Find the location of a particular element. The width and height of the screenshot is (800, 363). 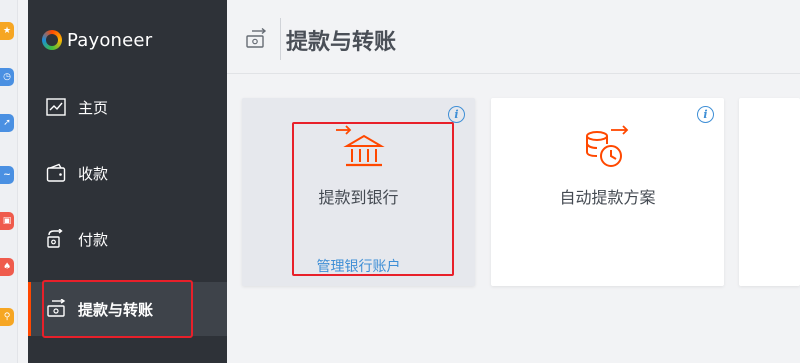

card-title: 自动提款方案 is located at coordinates (607, 197).